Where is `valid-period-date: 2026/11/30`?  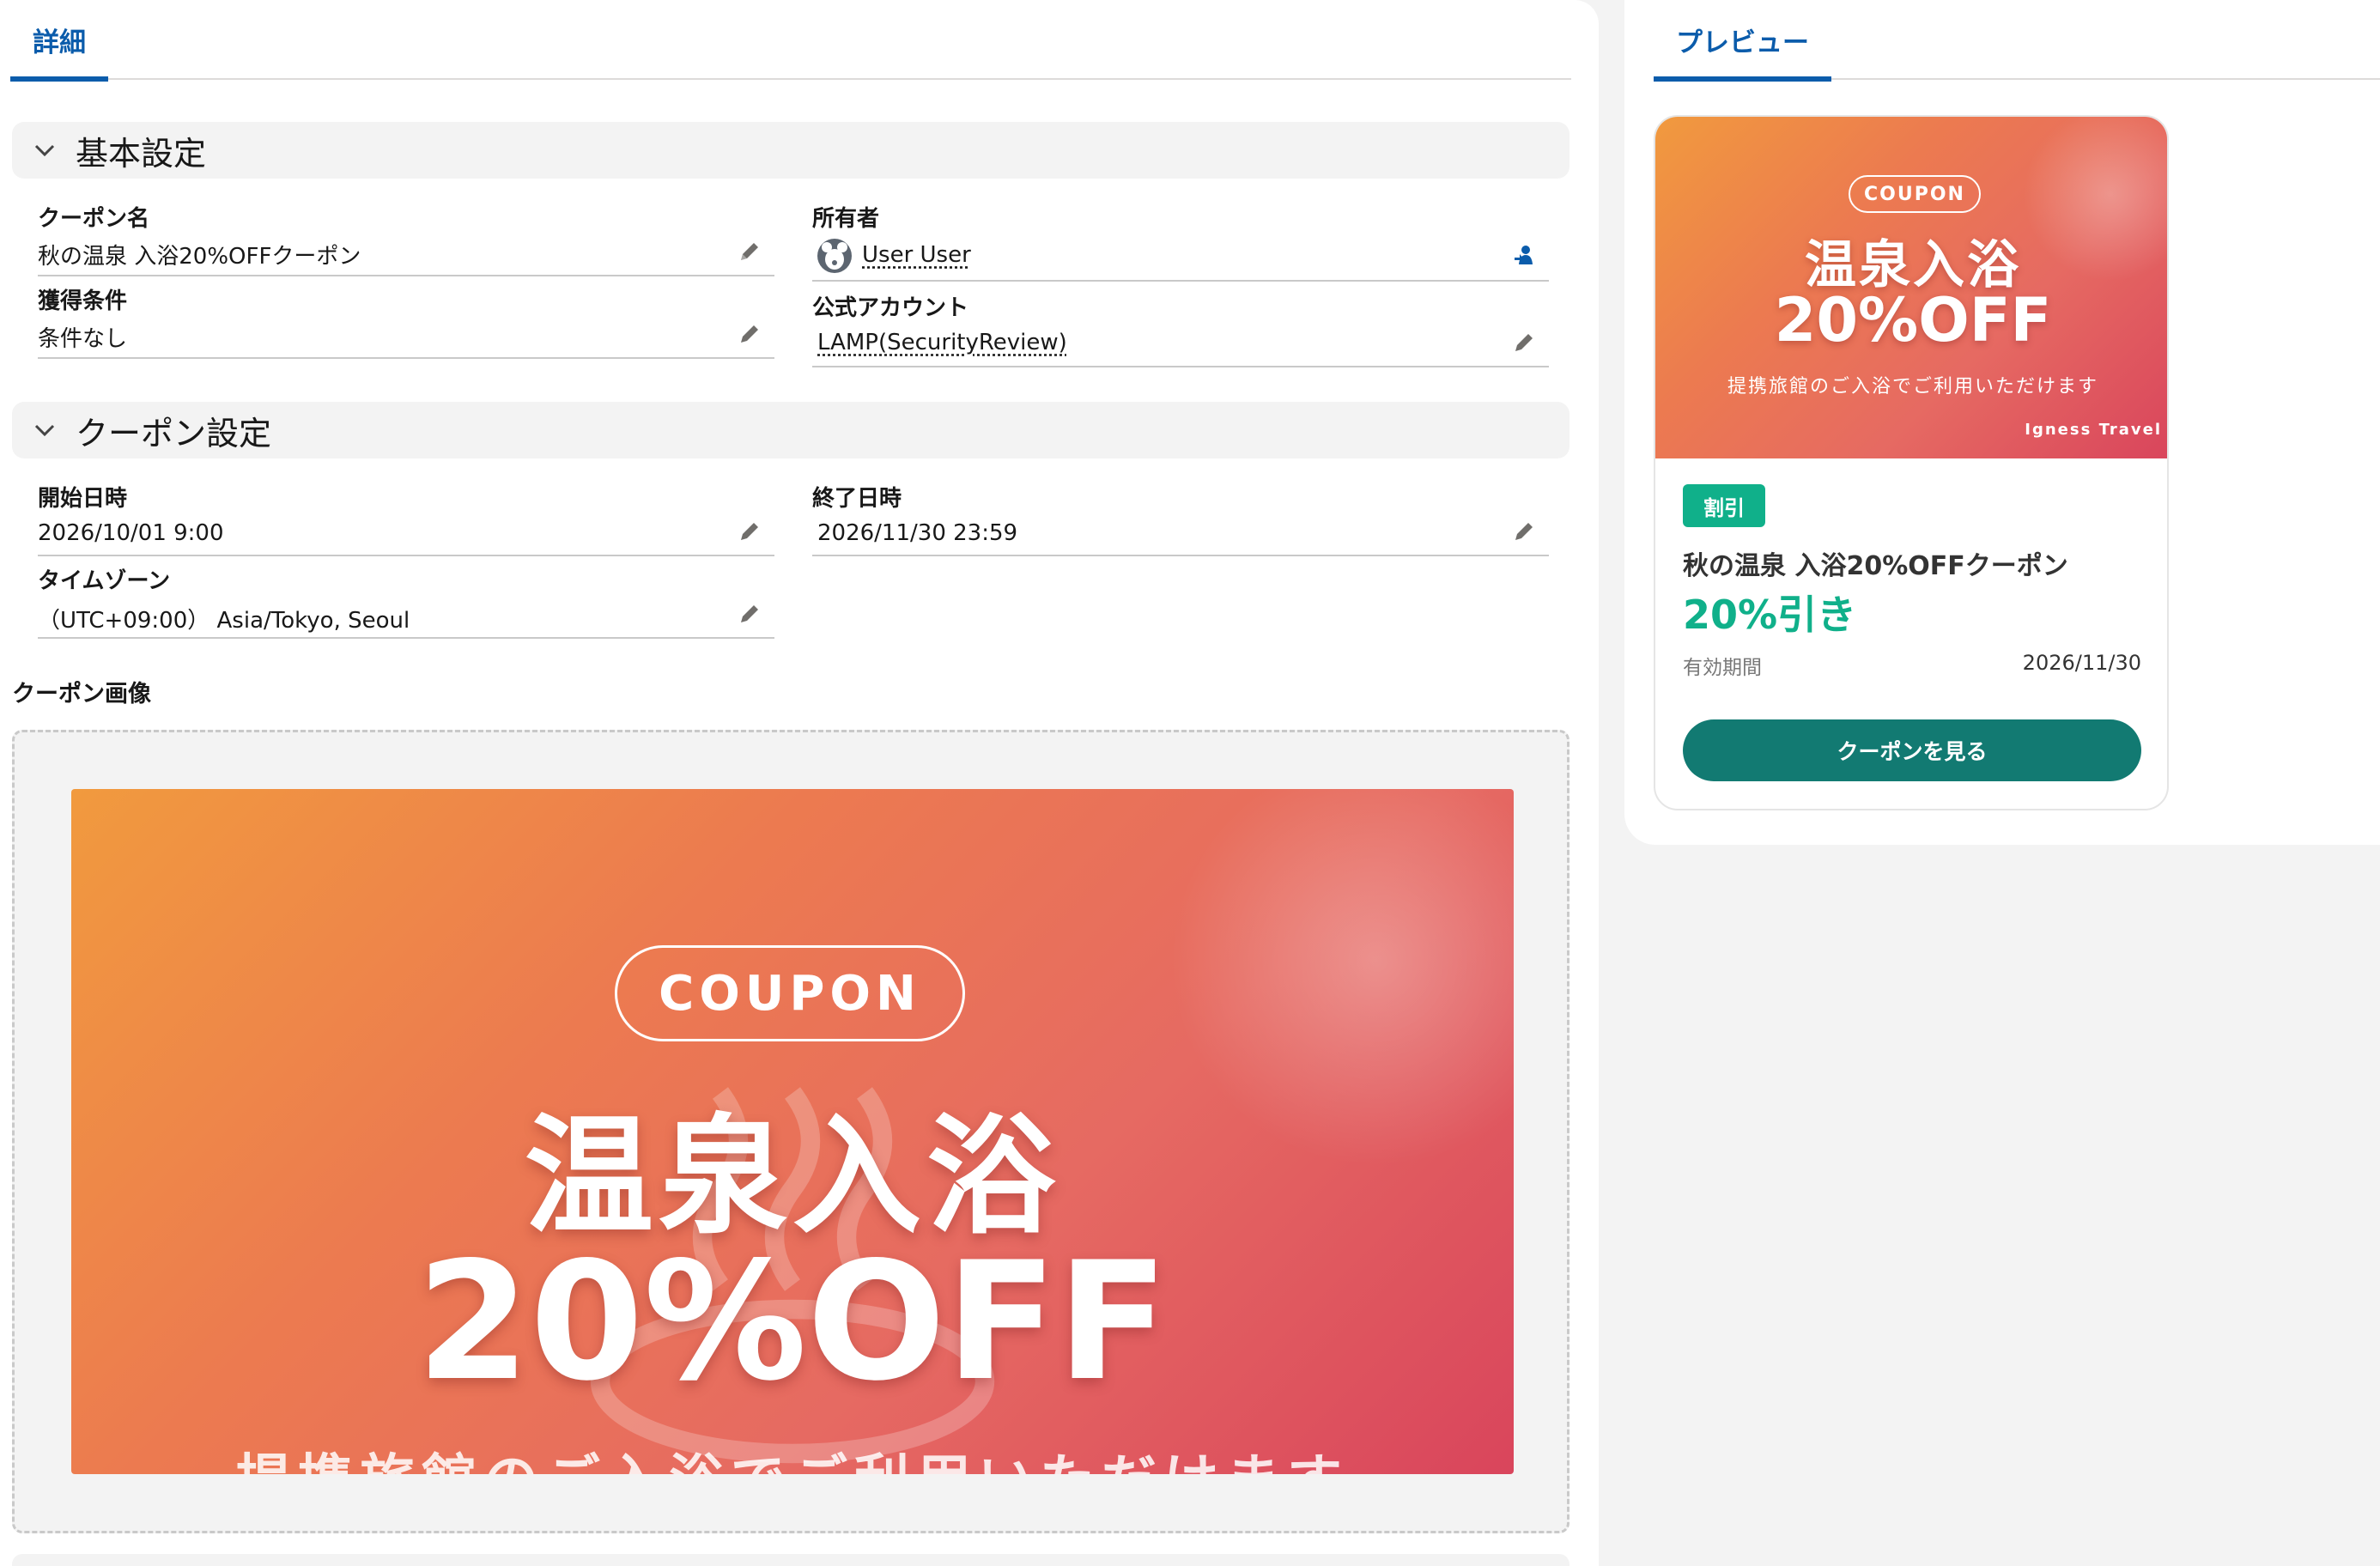 valid-period-date: 2026/11/30 is located at coordinates (2081, 663).